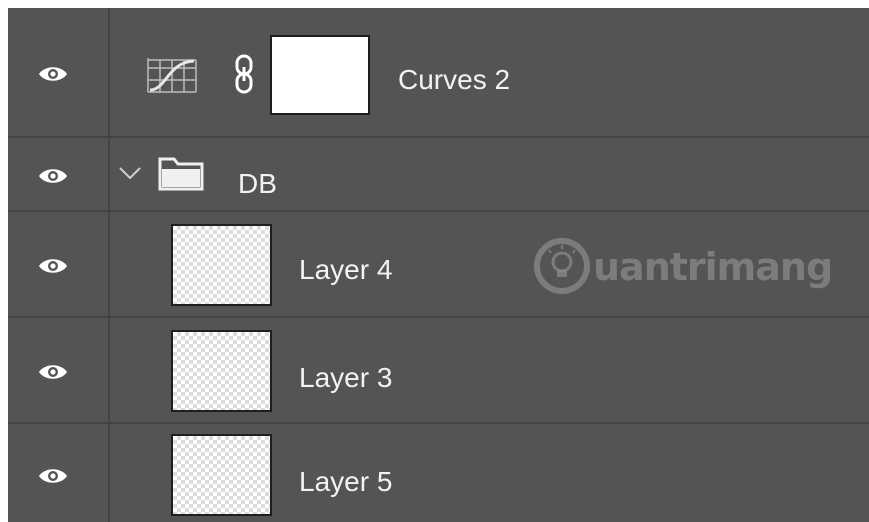  Describe the element at coordinates (562, 266) in the screenshot. I see `lightbulb-logo-icon` at that location.